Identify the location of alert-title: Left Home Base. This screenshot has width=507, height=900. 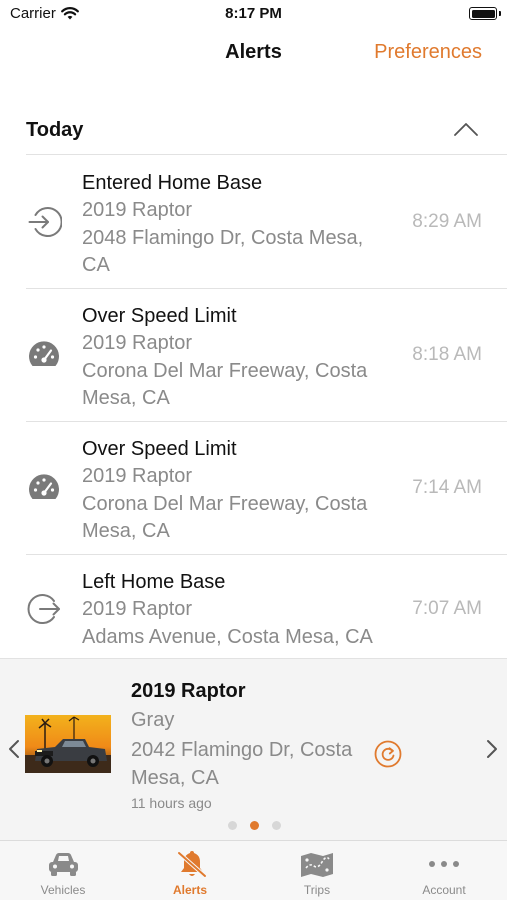
(154, 582).